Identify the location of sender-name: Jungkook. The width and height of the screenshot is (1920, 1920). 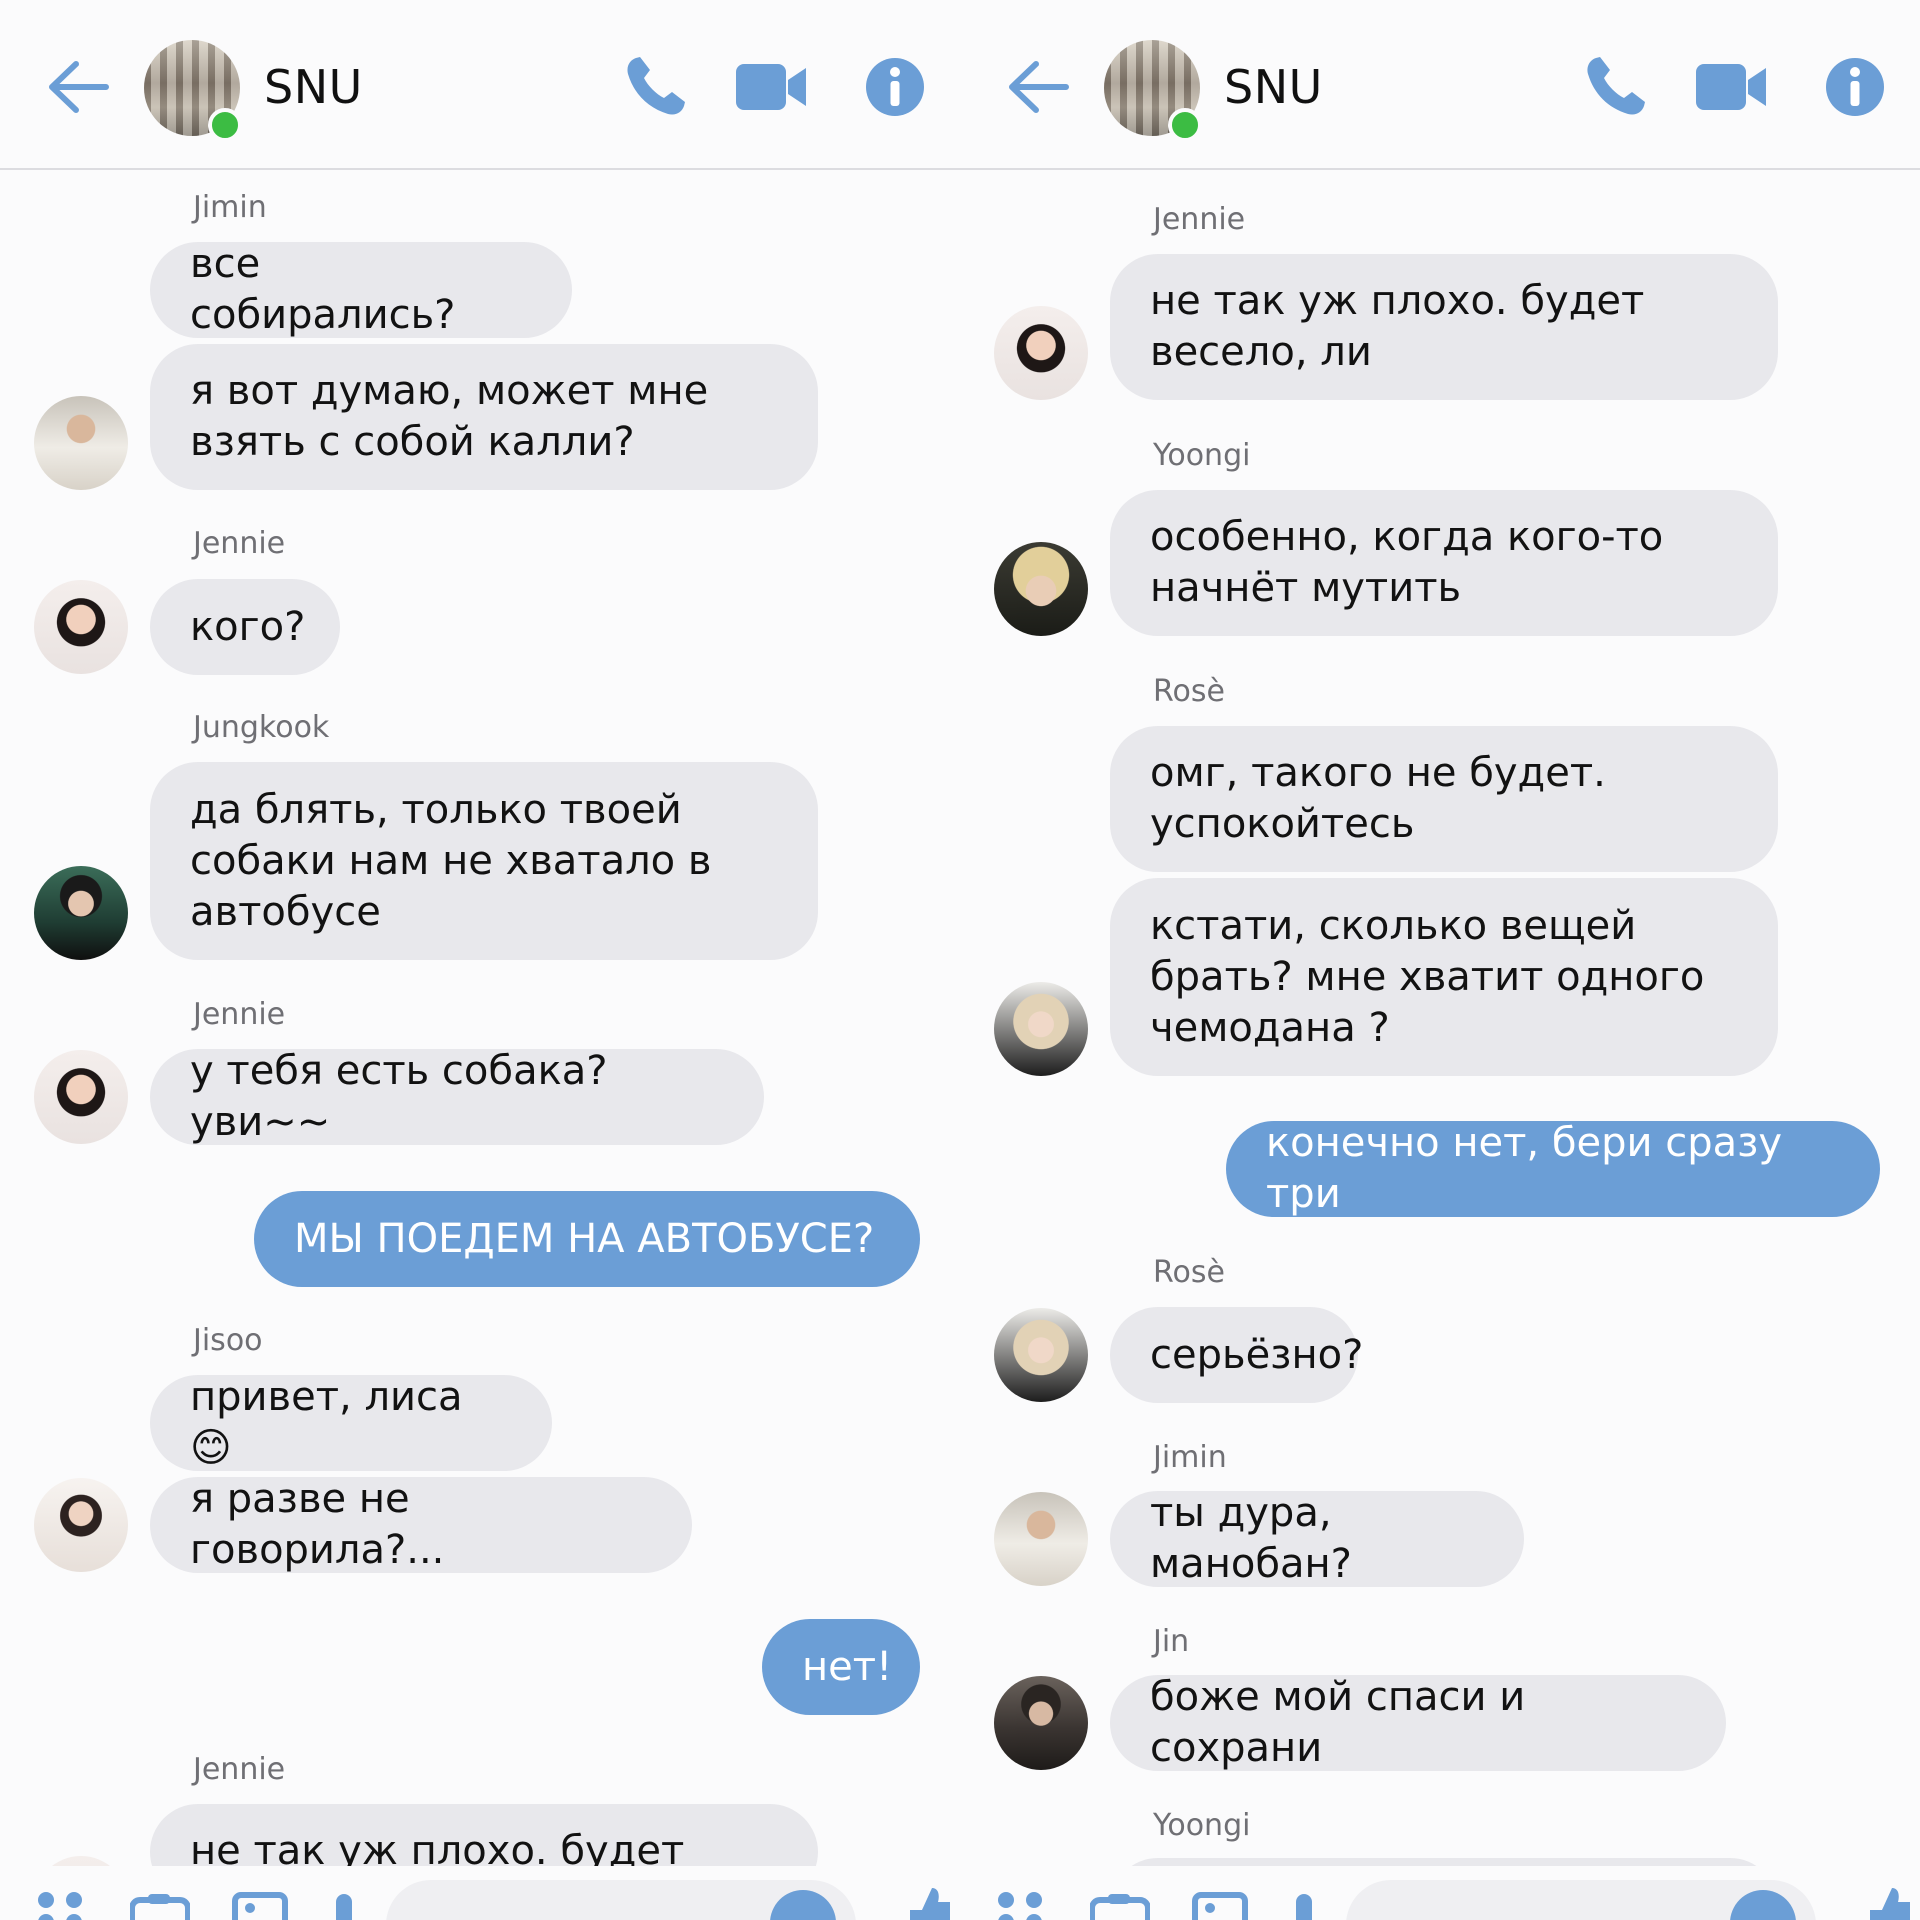
(261, 727).